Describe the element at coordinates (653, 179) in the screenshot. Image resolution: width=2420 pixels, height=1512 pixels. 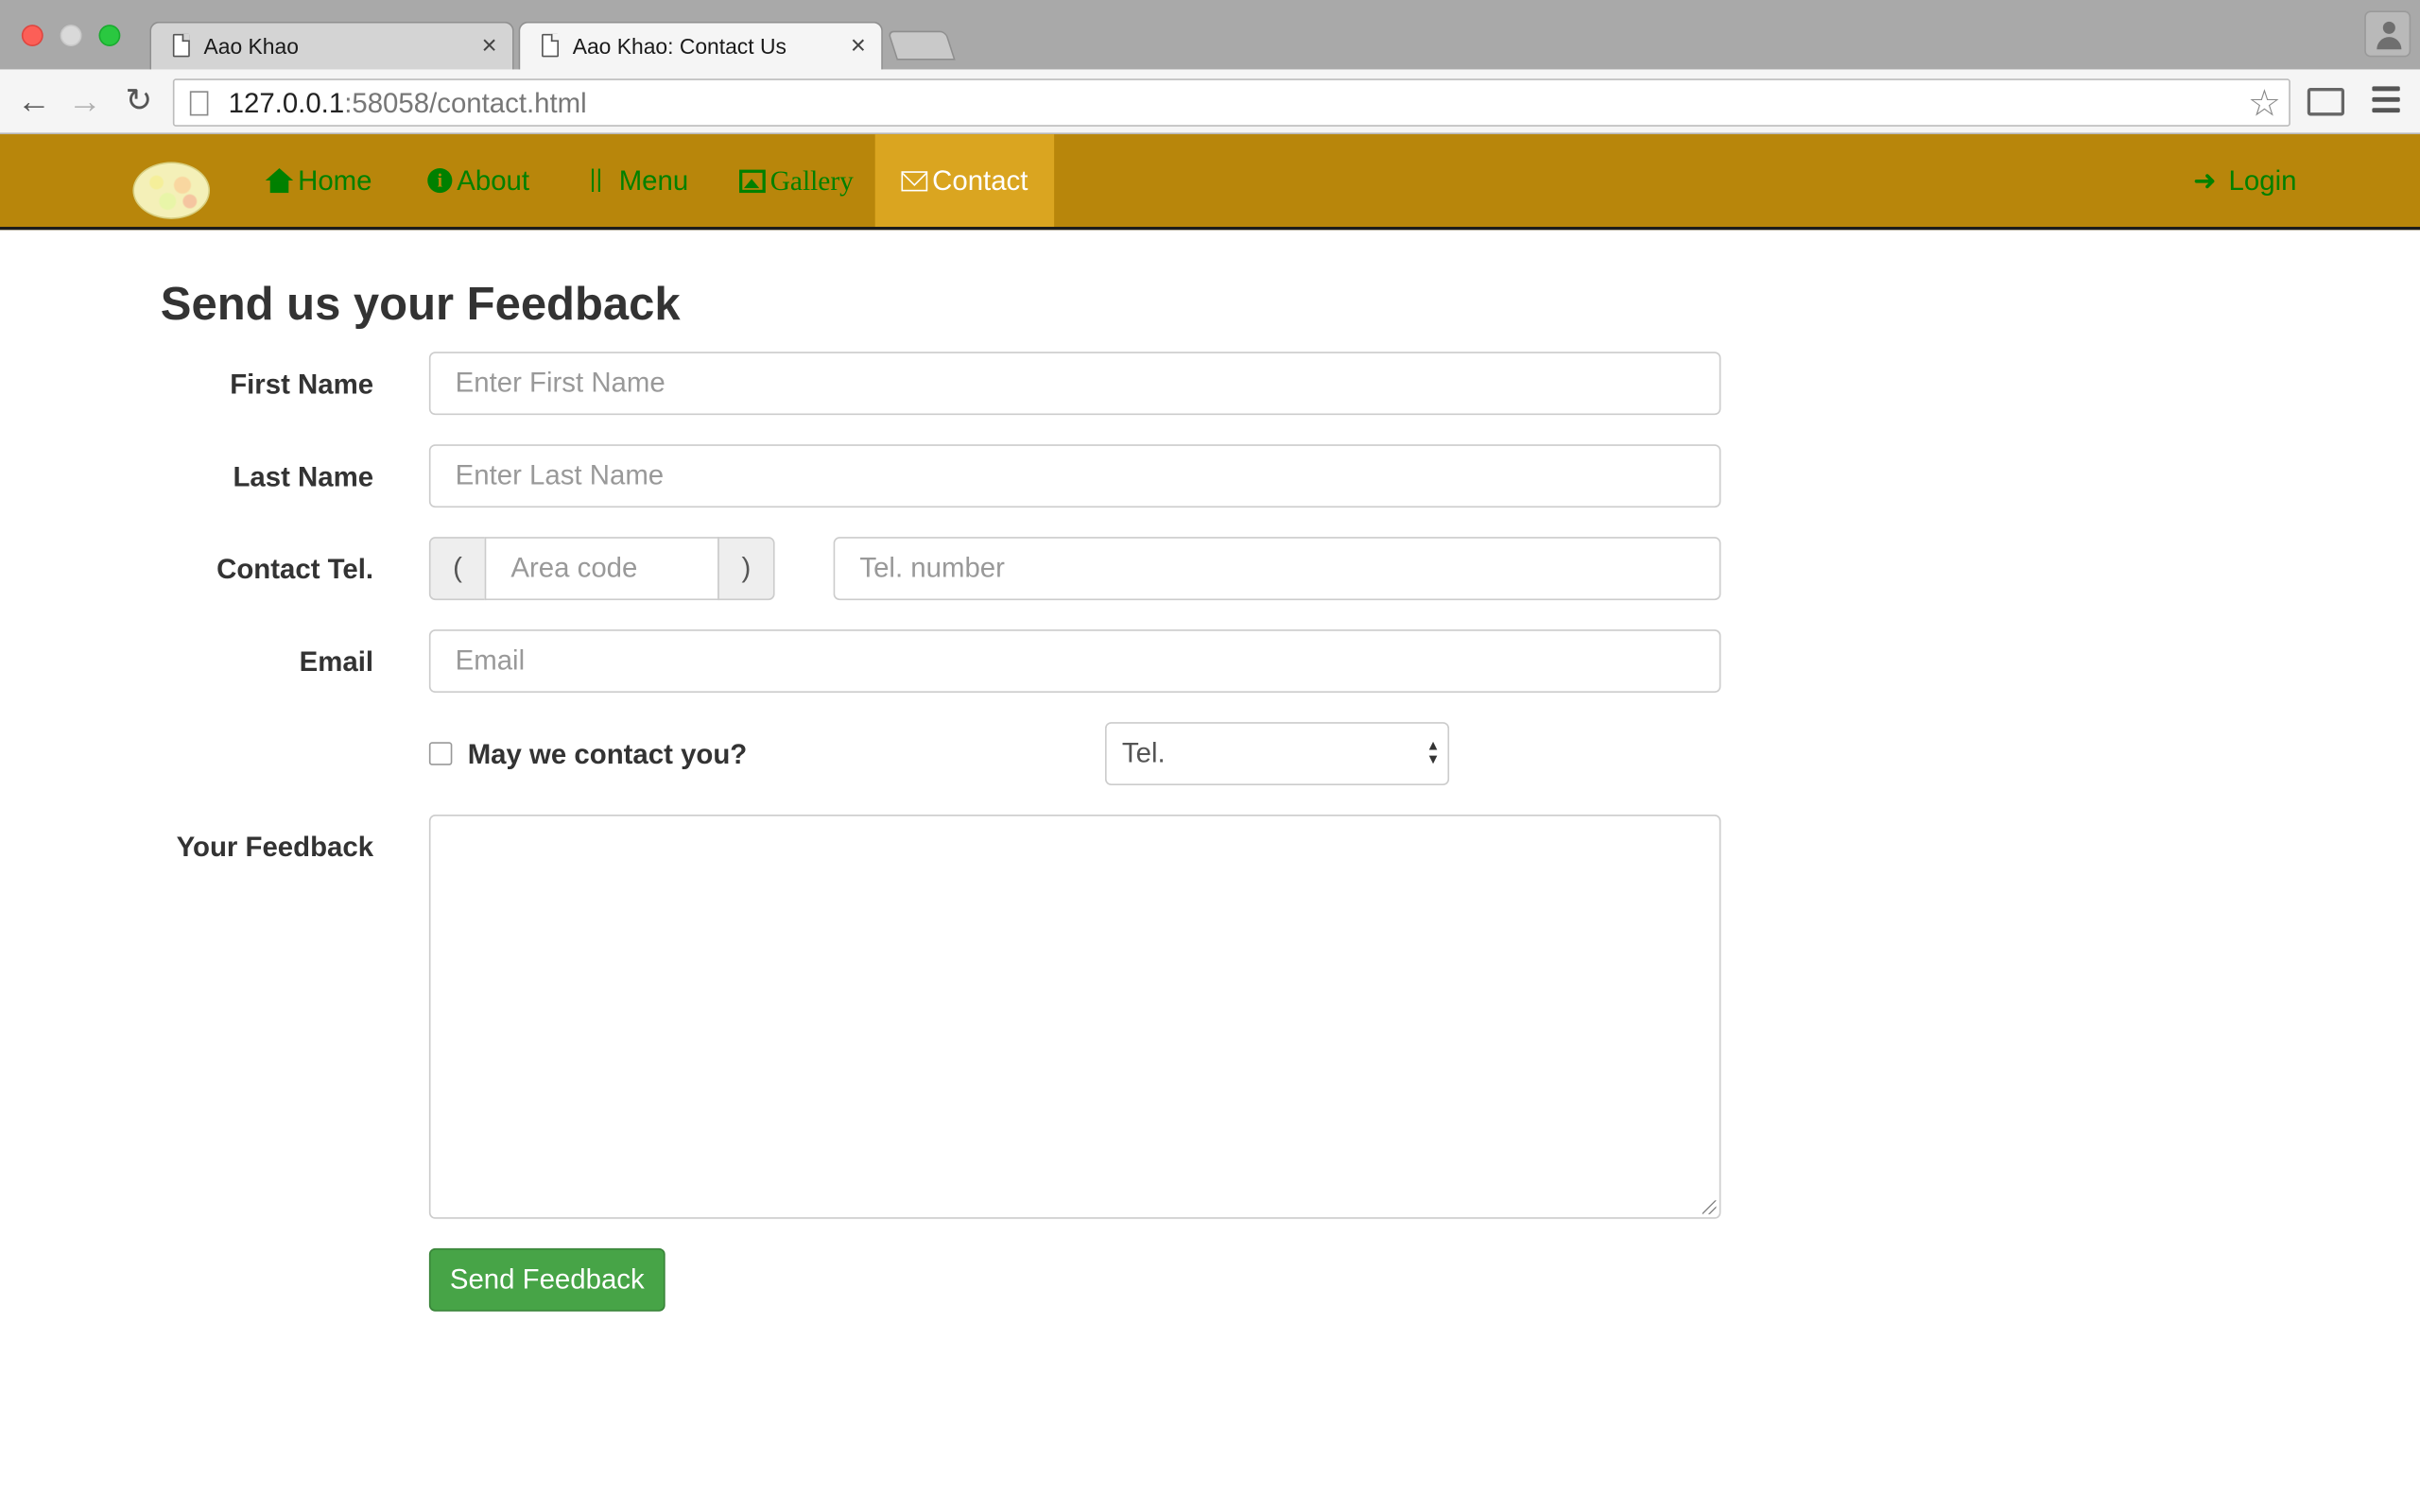
I see `nav-menu-label: Menu` at that location.